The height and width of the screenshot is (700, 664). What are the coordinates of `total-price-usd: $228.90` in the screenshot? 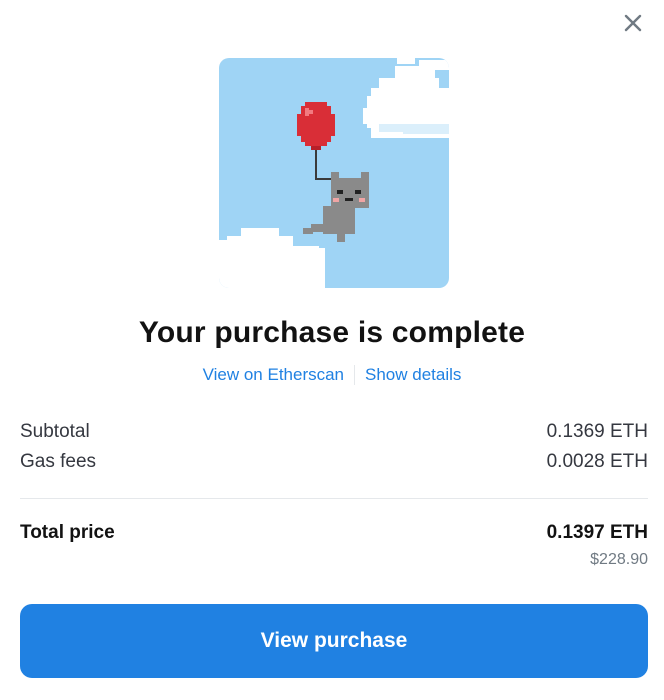 It's located at (619, 559).